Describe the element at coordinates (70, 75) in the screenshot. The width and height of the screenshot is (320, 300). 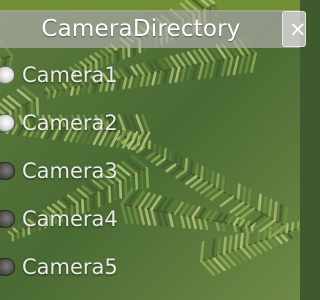
I see `camera-label: Camera1` at that location.